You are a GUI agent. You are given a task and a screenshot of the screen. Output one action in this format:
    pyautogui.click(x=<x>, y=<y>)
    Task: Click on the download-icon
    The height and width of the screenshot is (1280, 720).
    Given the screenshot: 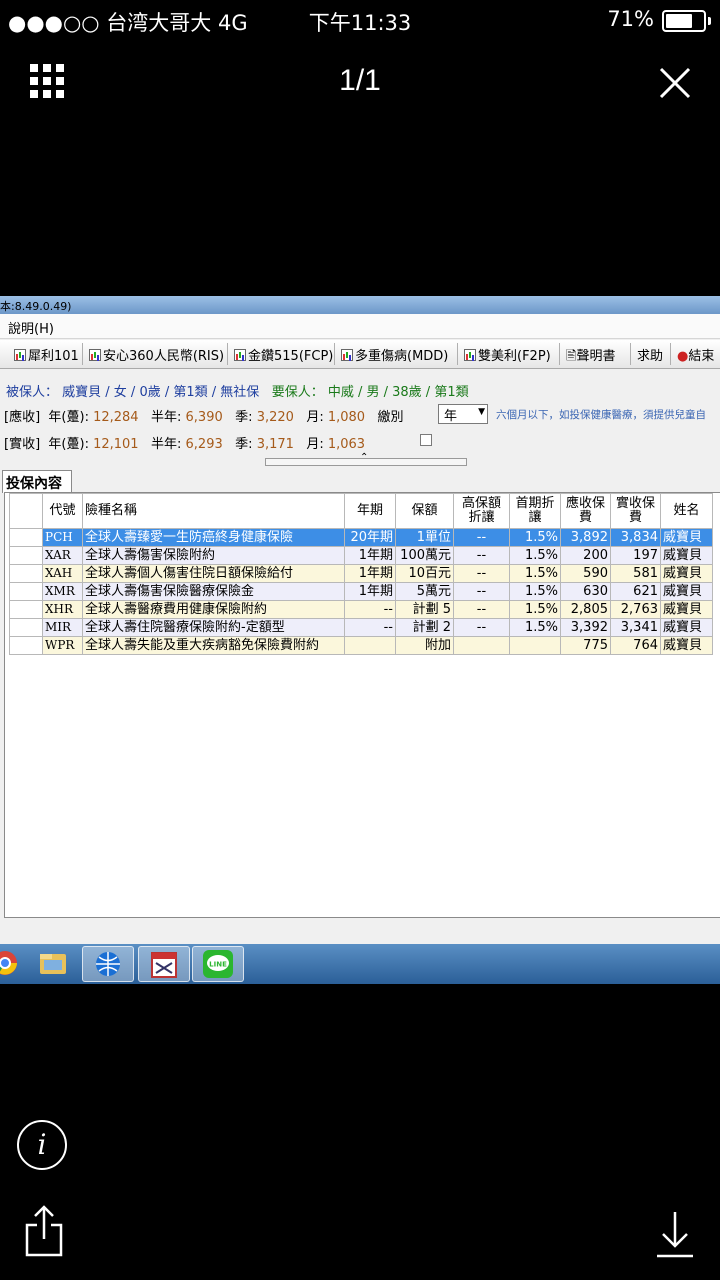 What is the action you would take?
    pyautogui.click(x=675, y=1234)
    